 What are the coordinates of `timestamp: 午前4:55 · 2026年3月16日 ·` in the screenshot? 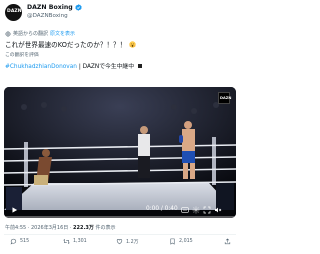 It's located at (39, 228).